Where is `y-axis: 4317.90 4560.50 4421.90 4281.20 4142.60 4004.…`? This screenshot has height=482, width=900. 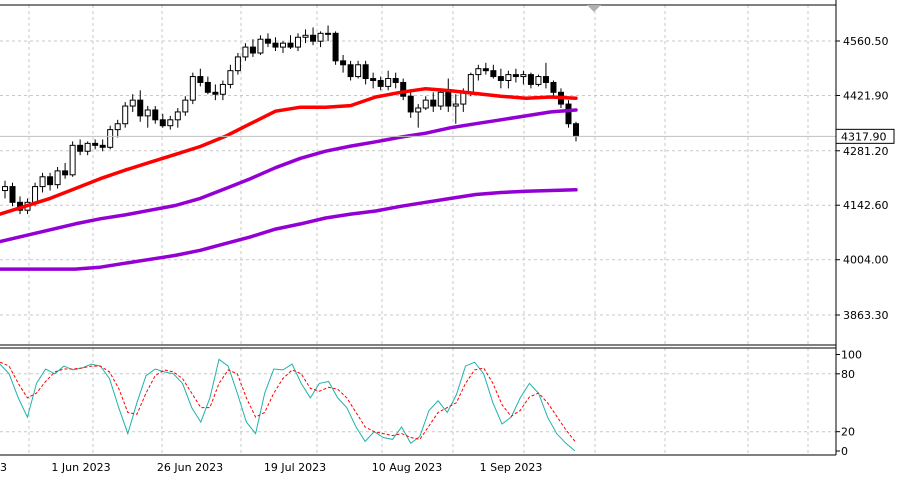 y-axis: 4317.90 4560.50 4421.90 4281.20 4142.60 4004.… is located at coordinates (865, 246).